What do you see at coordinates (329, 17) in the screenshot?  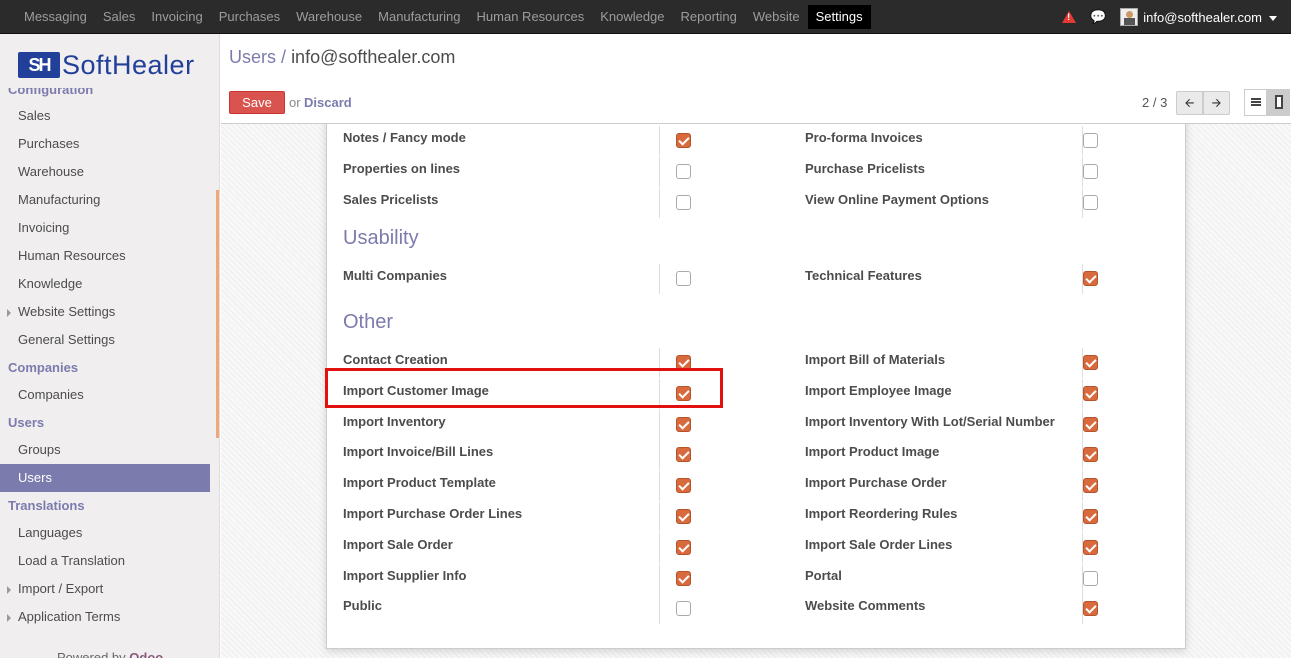 I see `top-menu-item-warehouse: Warehouse` at bounding box center [329, 17].